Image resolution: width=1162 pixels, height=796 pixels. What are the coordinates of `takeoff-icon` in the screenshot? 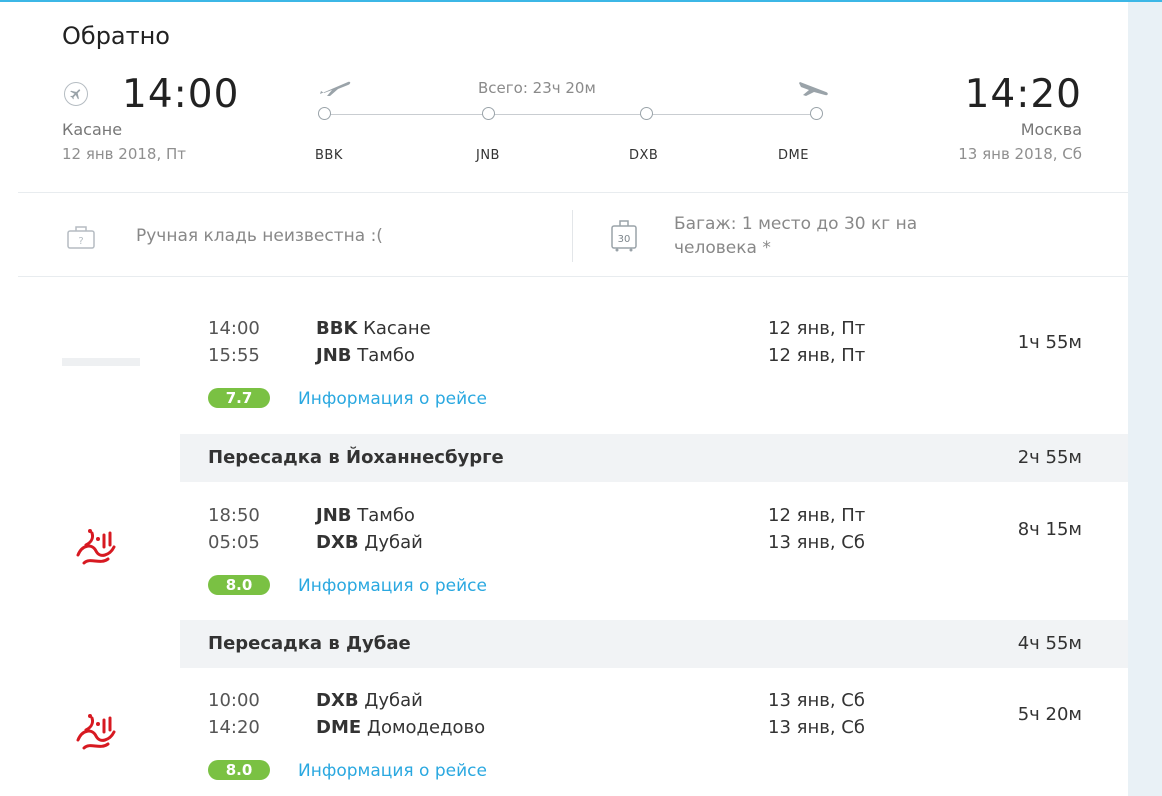 It's located at (335, 89).